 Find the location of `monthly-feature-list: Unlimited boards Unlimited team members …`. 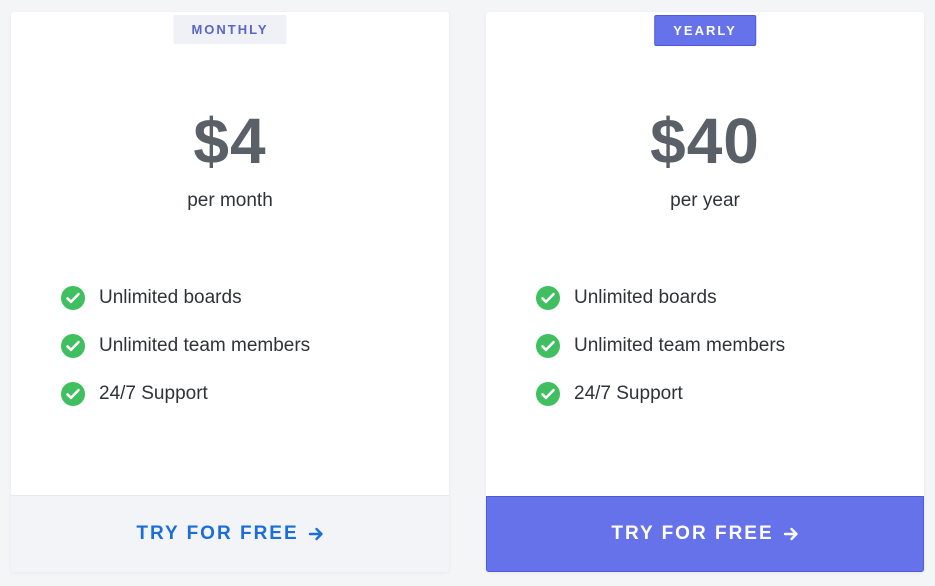

monthly-feature-list: Unlimited boards Unlimited team members … is located at coordinates (185, 346).